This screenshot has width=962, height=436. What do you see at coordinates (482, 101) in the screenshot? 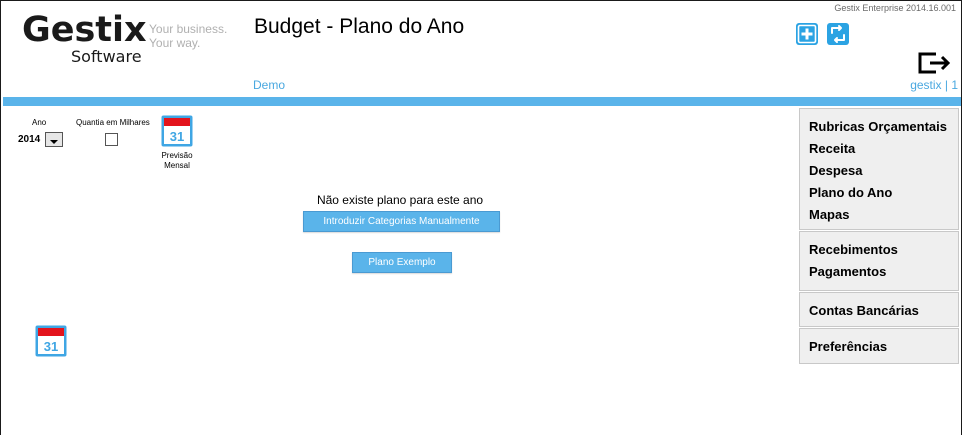
I see `header-divider-bar` at bounding box center [482, 101].